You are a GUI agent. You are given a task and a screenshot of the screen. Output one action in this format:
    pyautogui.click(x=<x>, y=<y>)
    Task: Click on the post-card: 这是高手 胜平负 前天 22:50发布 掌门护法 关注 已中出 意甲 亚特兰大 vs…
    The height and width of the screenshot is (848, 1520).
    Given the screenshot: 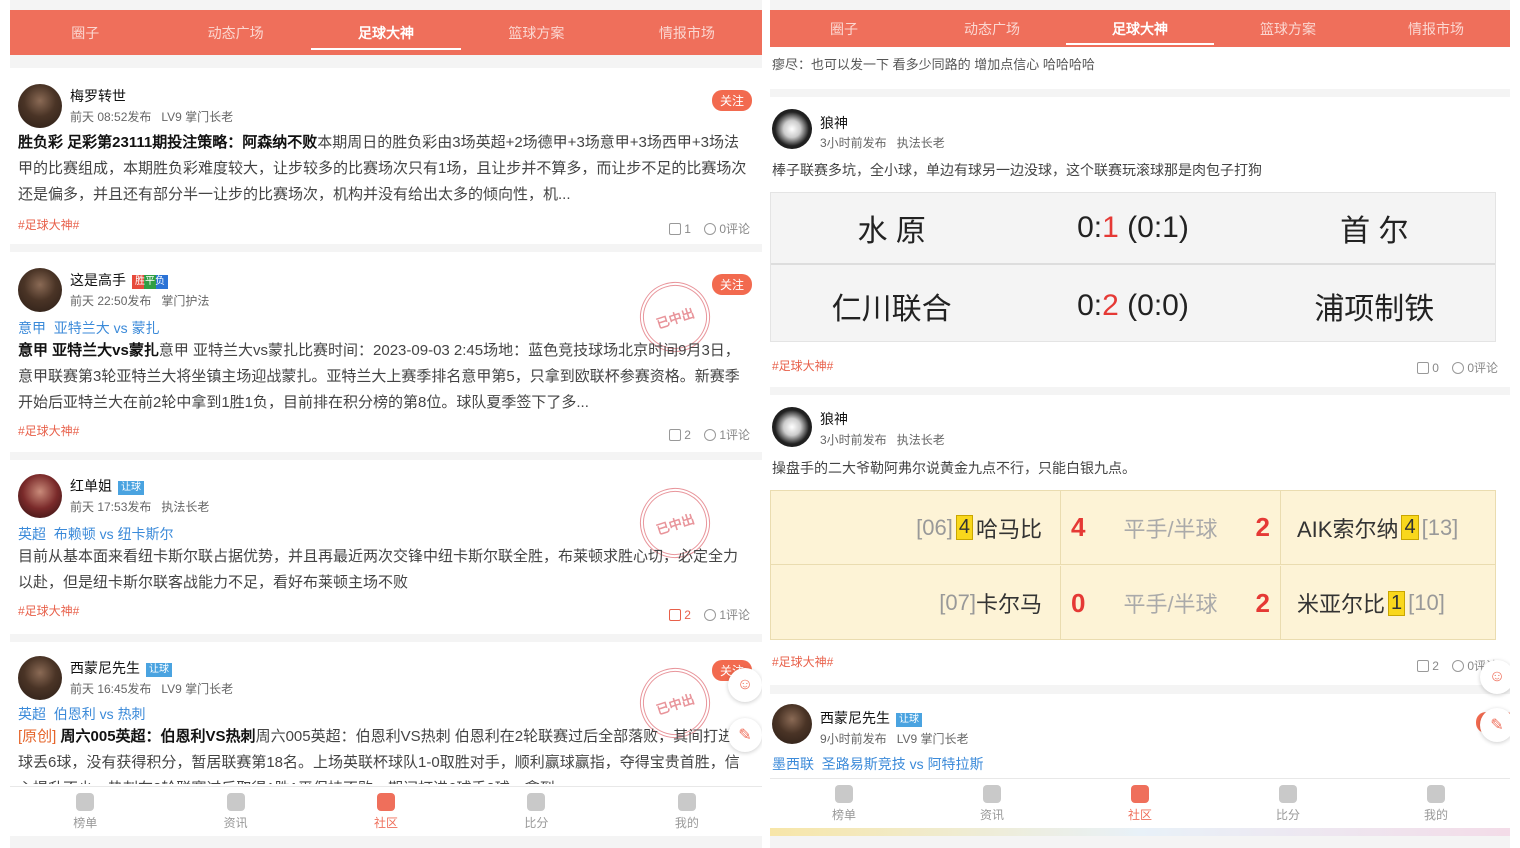 What is the action you would take?
    pyautogui.click(x=386, y=352)
    